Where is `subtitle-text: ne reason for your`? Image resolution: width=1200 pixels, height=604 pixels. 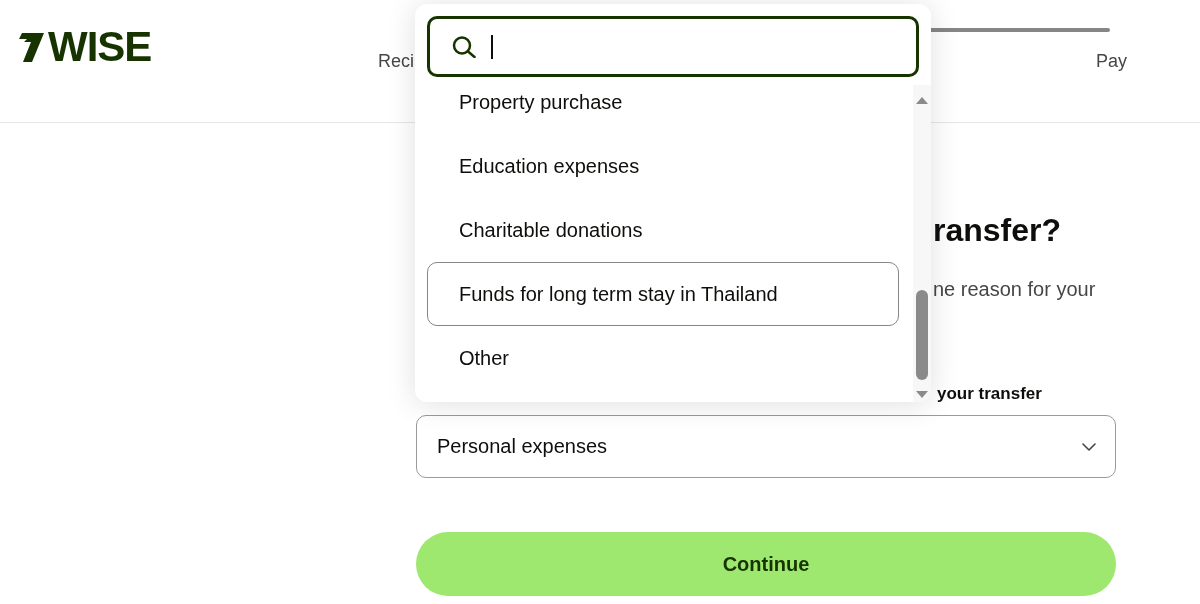 subtitle-text: ne reason for your is located at coordinates (1014, 289).